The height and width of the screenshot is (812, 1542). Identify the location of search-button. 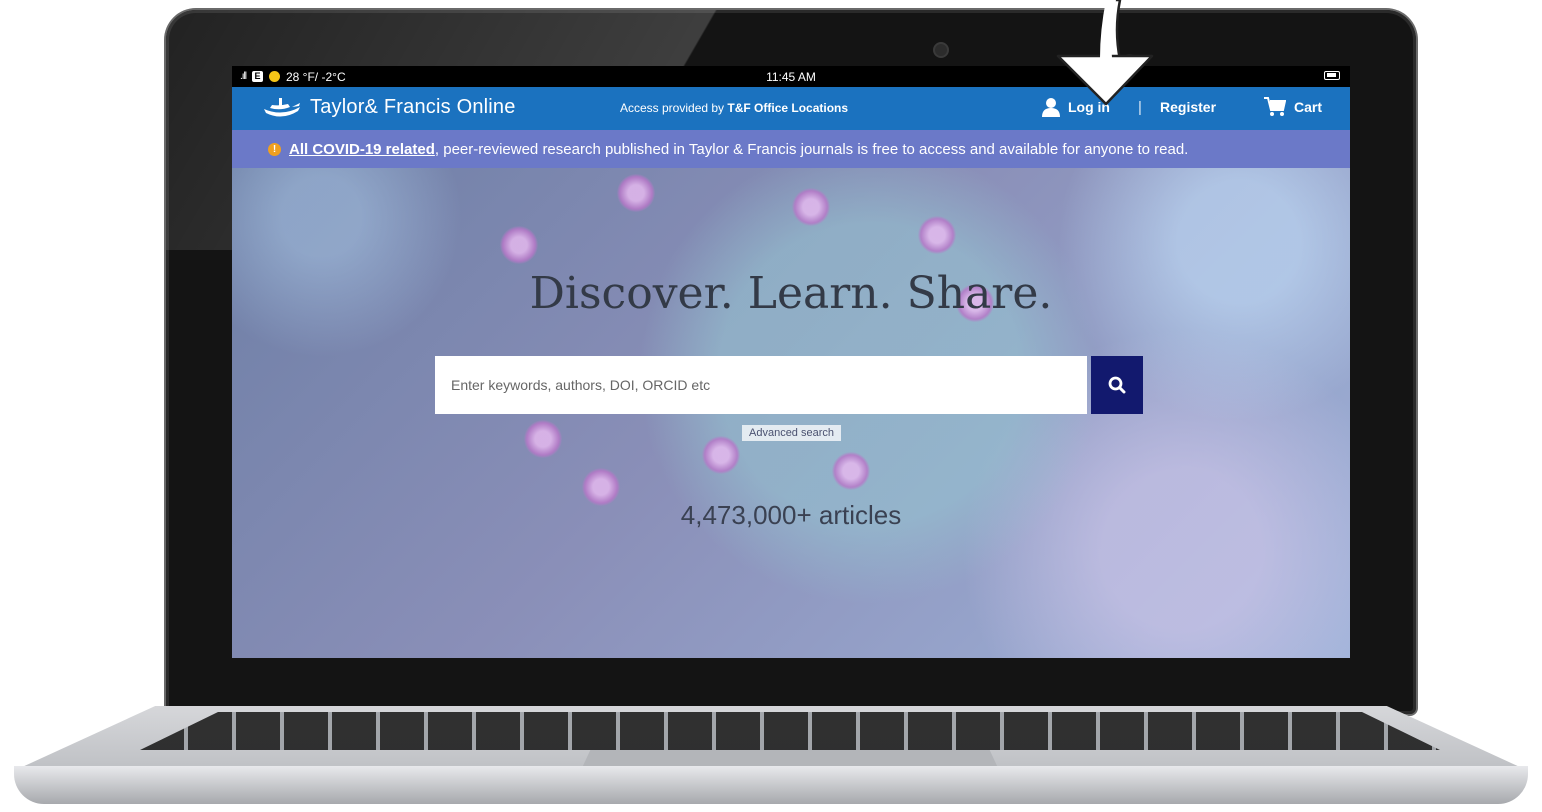
(1117, 385).